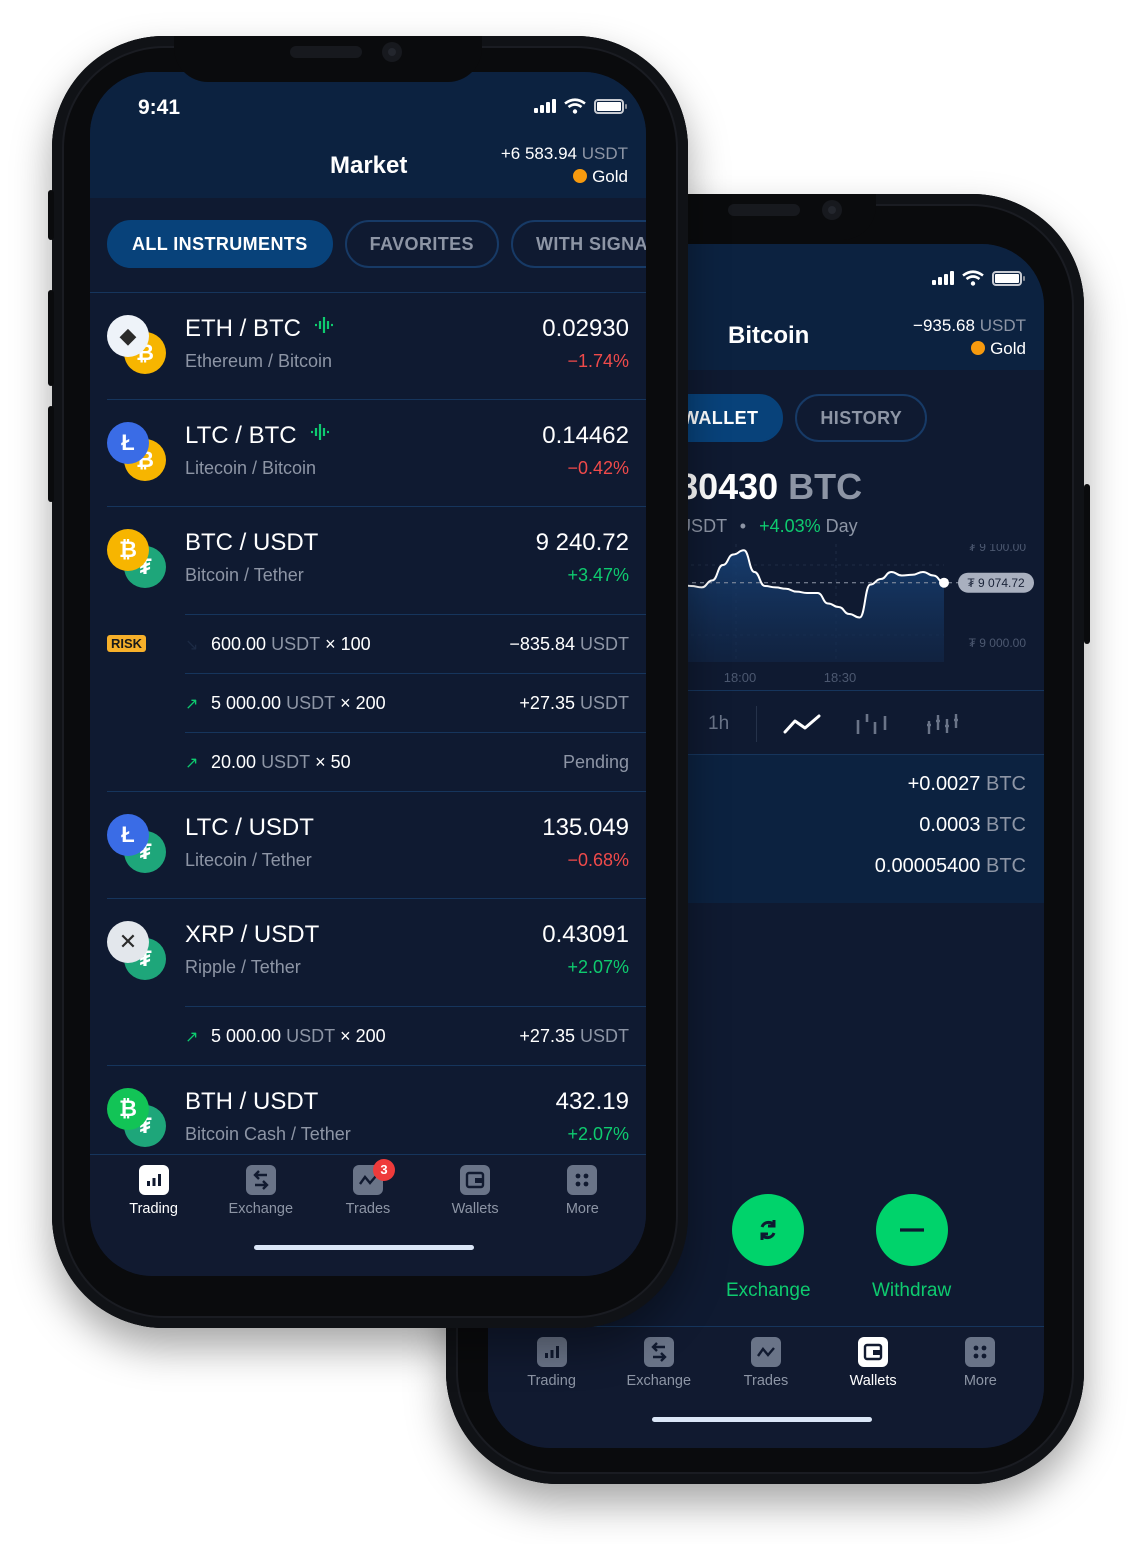  Describe the element at coordinates (564, 165) in the screenshot. I see `account-balance: +6 583.94 USDT Gold` at that location.